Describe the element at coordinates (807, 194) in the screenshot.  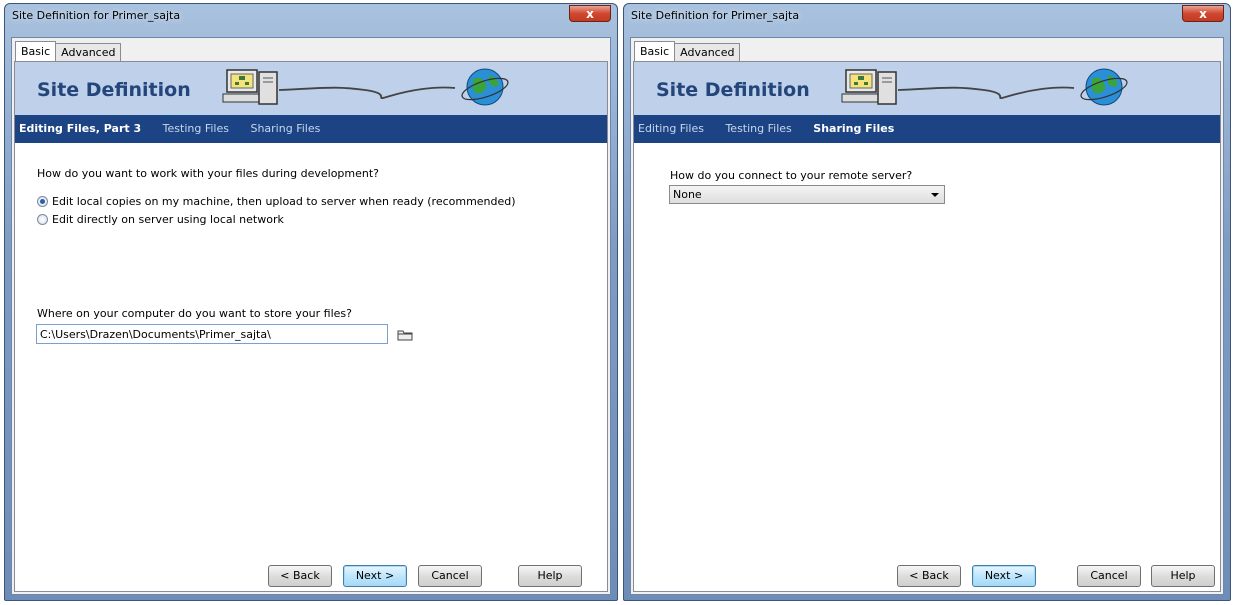
I see `connection-select: None` at that location.